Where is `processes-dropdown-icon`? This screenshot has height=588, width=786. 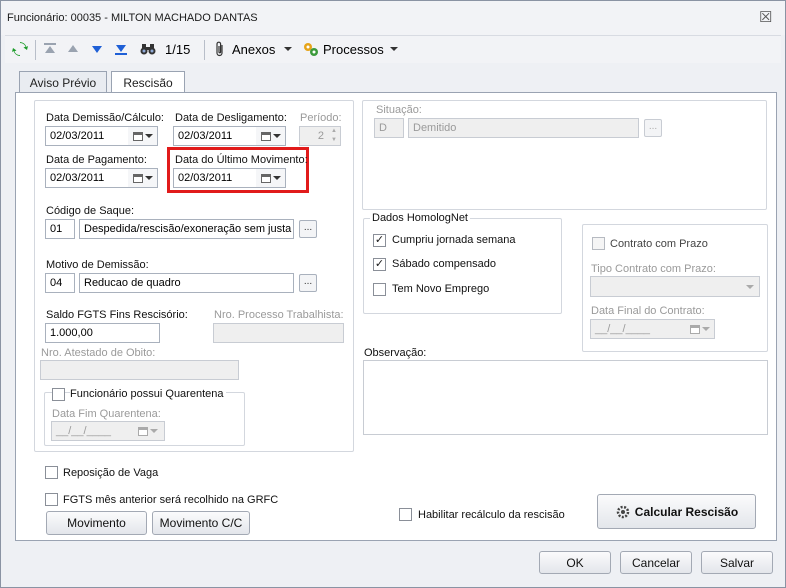
processes-dropdown-icon is located at coordinates (394, 49).